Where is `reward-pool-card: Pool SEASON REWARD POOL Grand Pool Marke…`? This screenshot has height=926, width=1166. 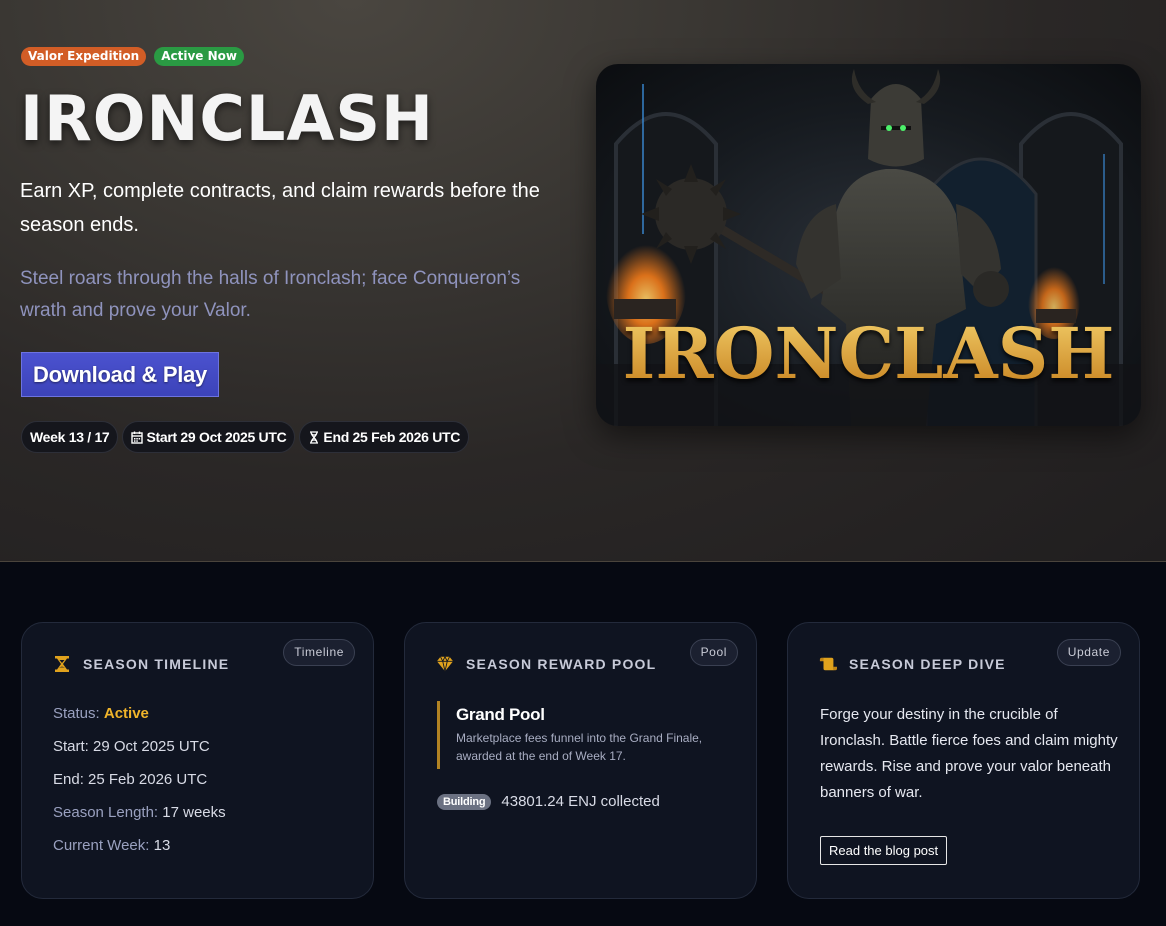 reward-pool-card: Pool SEASON REWARD POOL Grand Pool Marke… is located at coordinates (580, 760).